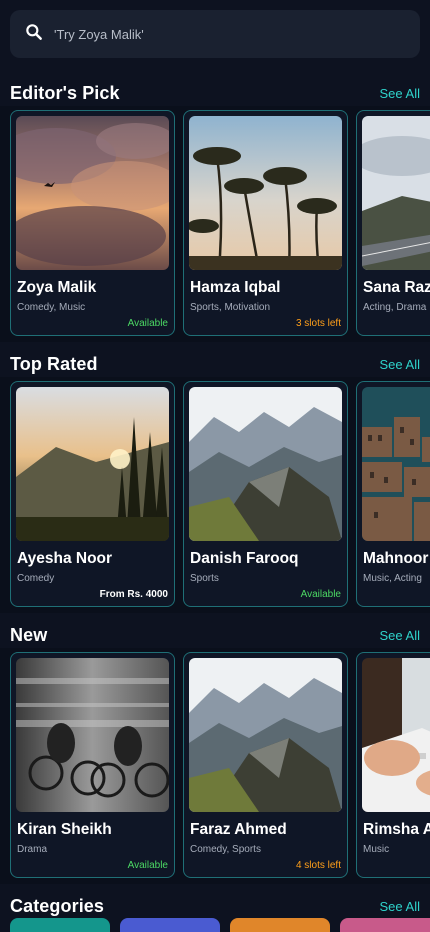  Describe the element at coordinates (64, 829) in the screenshot. I see `talent-name: Kiran Sheikh` at that location.